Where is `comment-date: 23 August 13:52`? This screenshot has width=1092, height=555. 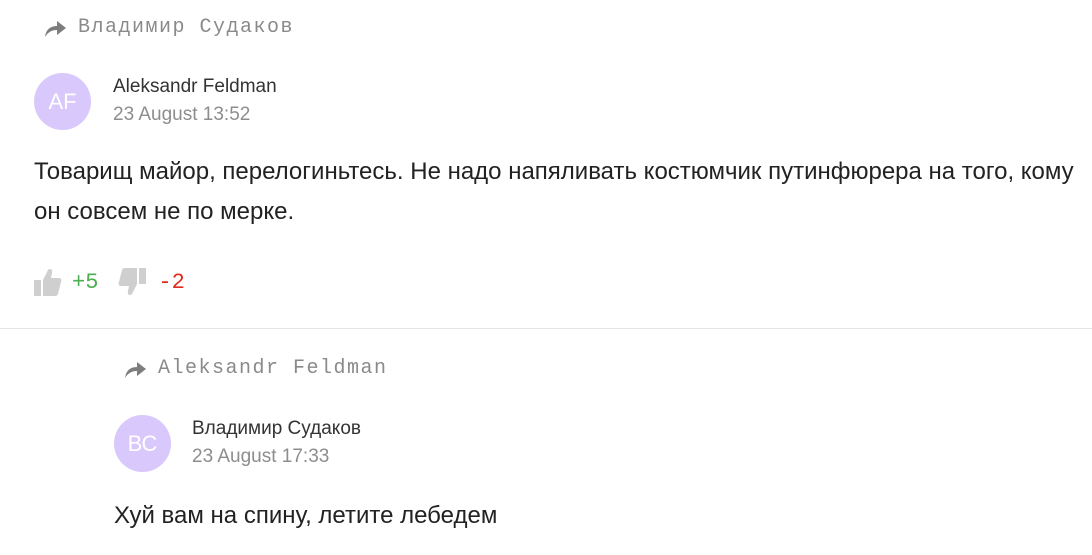
comment-date: 23 August 13:52 is located at coordinates (182, 114).